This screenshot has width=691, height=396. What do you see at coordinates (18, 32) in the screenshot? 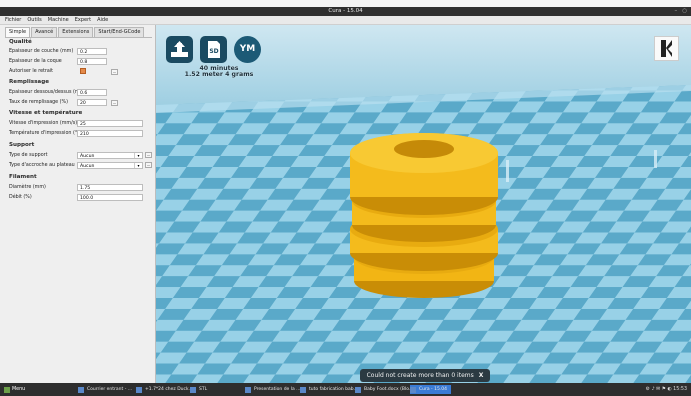
I see `tab-simple: Simple` at bounding box center [18, 32].